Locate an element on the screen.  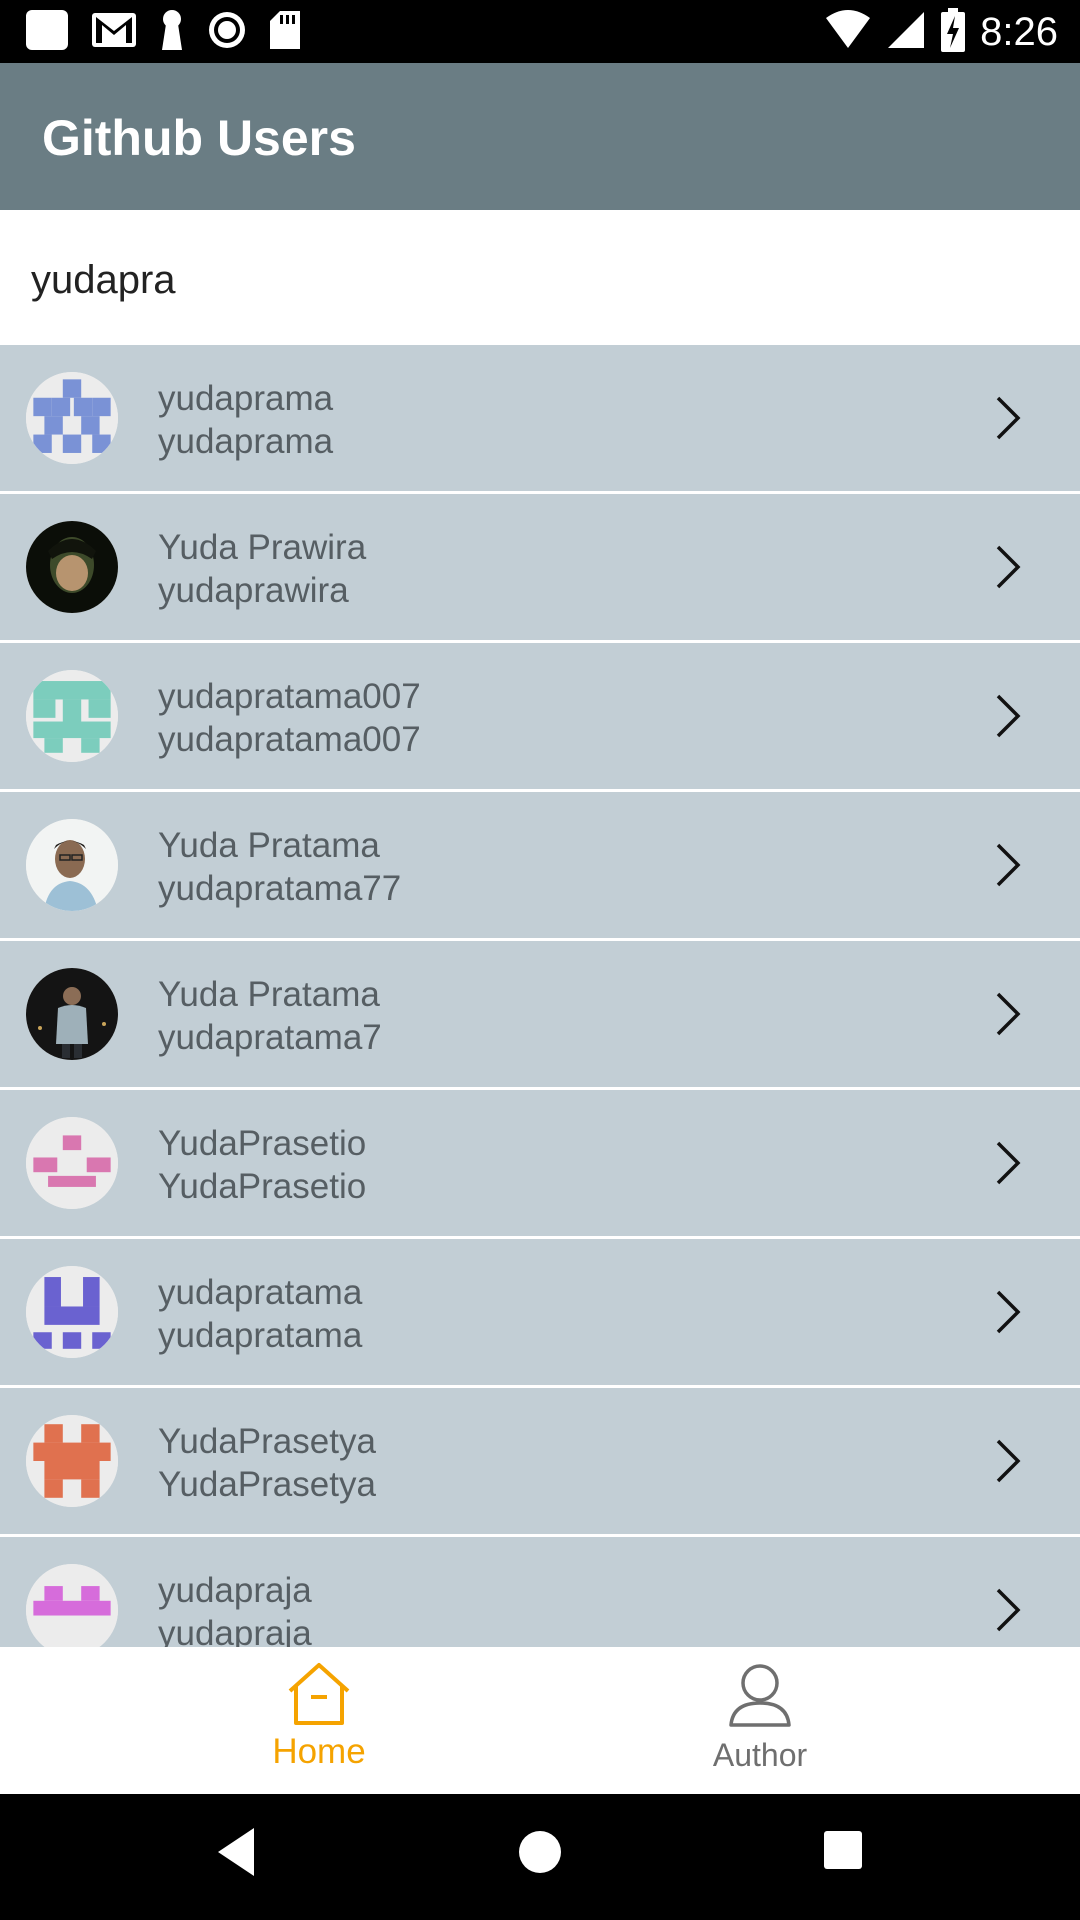
user-login: yudaprawira is located at coordinates (253, 590).